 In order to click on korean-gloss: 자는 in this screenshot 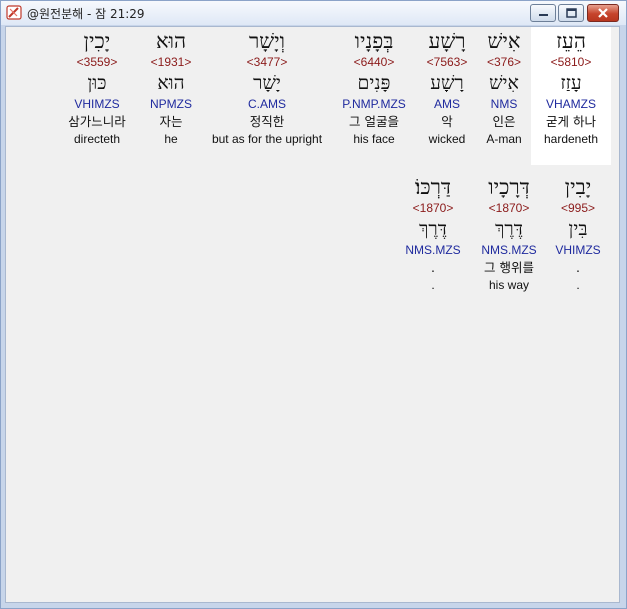, I will do `click(171, 121)`.